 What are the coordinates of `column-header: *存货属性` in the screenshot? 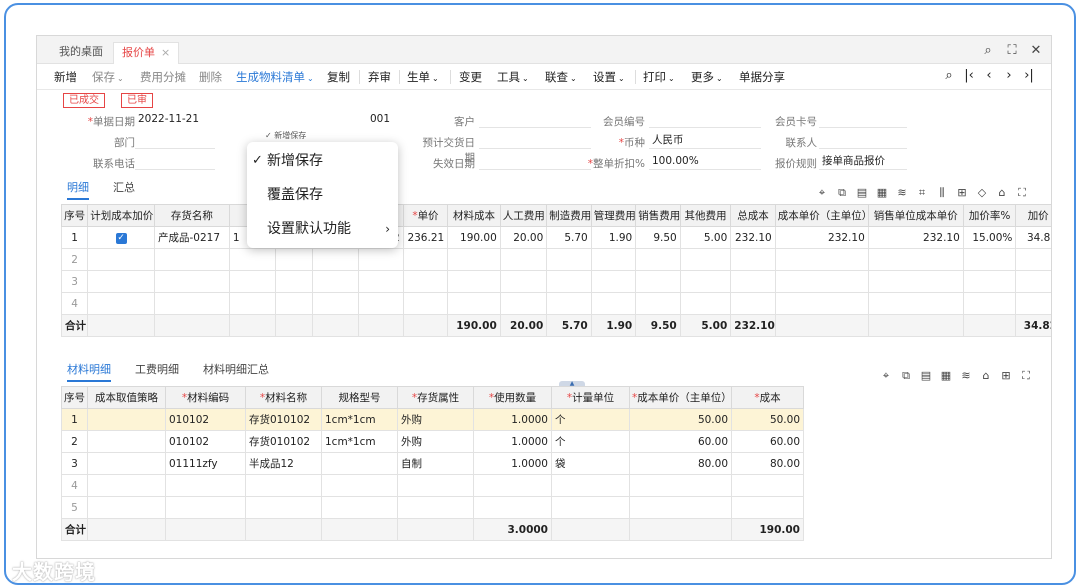 It's located at (435, 397).